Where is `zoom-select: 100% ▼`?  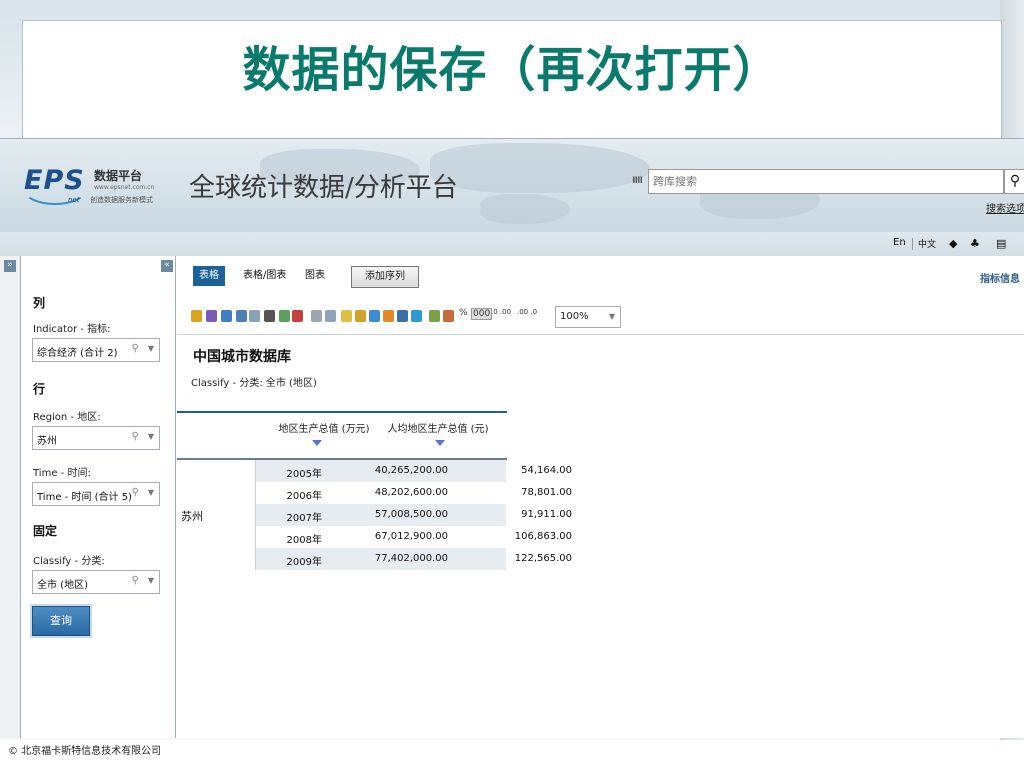 zoom-select: 100% ▼ is located at coordinates (588, 317).